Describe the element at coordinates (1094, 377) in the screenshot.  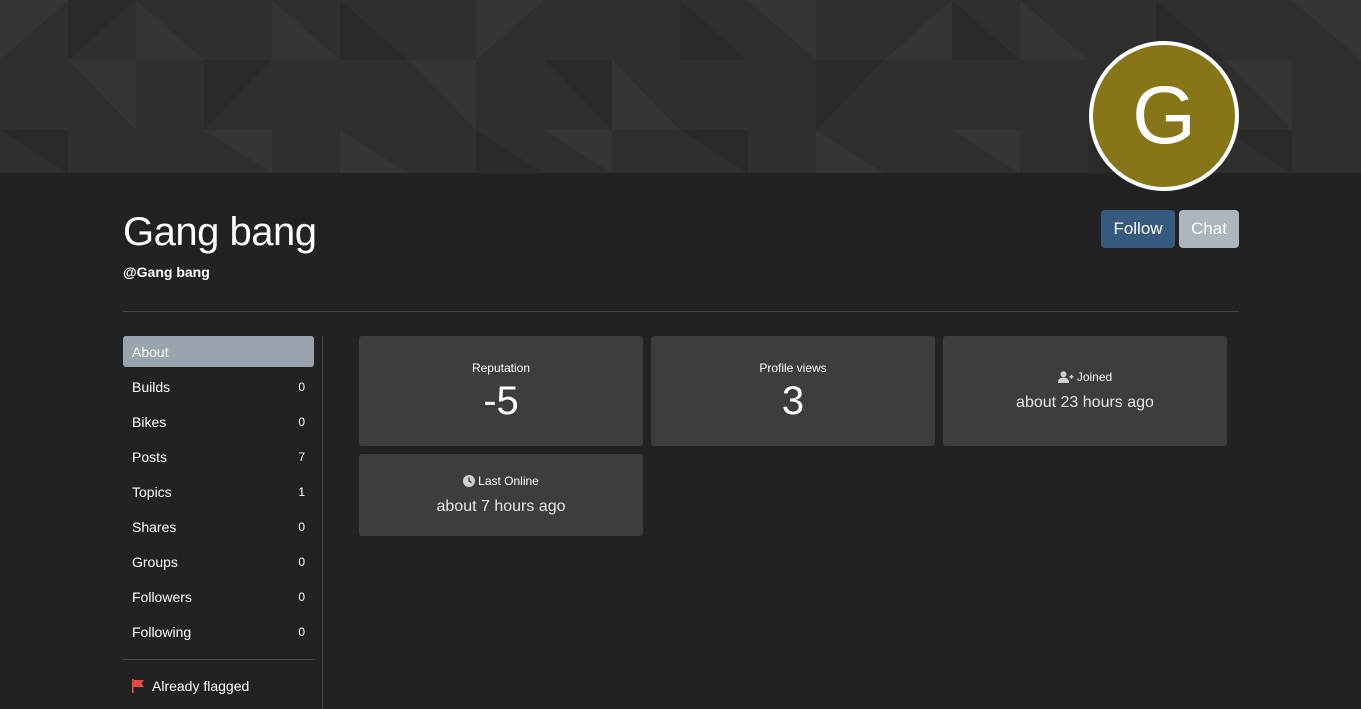
I see `stat-label: Joined` at that location.